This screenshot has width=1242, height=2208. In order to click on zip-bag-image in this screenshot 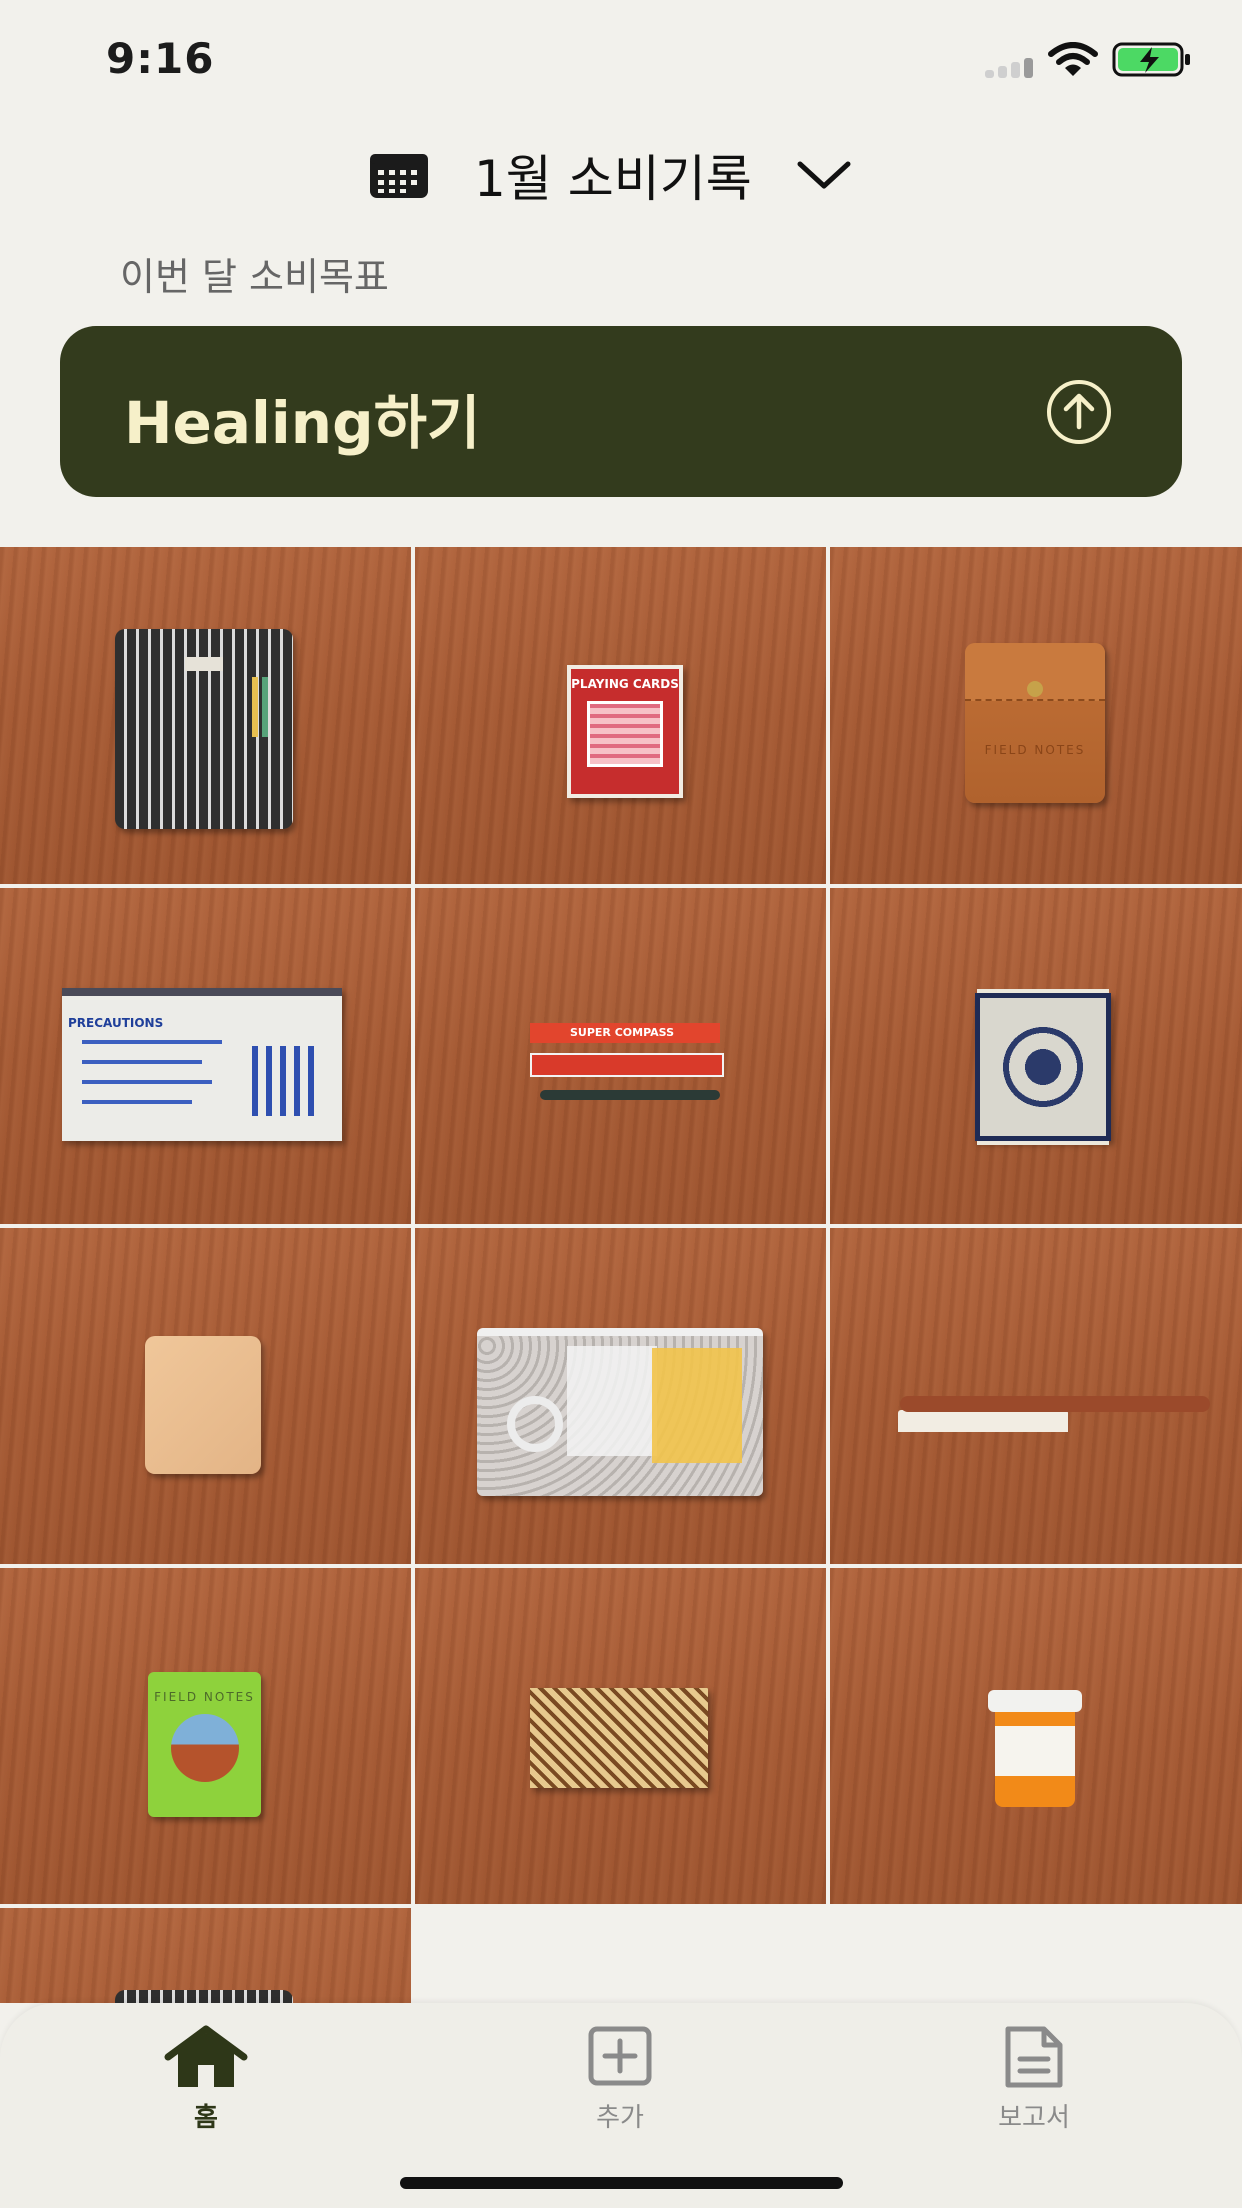, I will do `click(620, 1412)`.